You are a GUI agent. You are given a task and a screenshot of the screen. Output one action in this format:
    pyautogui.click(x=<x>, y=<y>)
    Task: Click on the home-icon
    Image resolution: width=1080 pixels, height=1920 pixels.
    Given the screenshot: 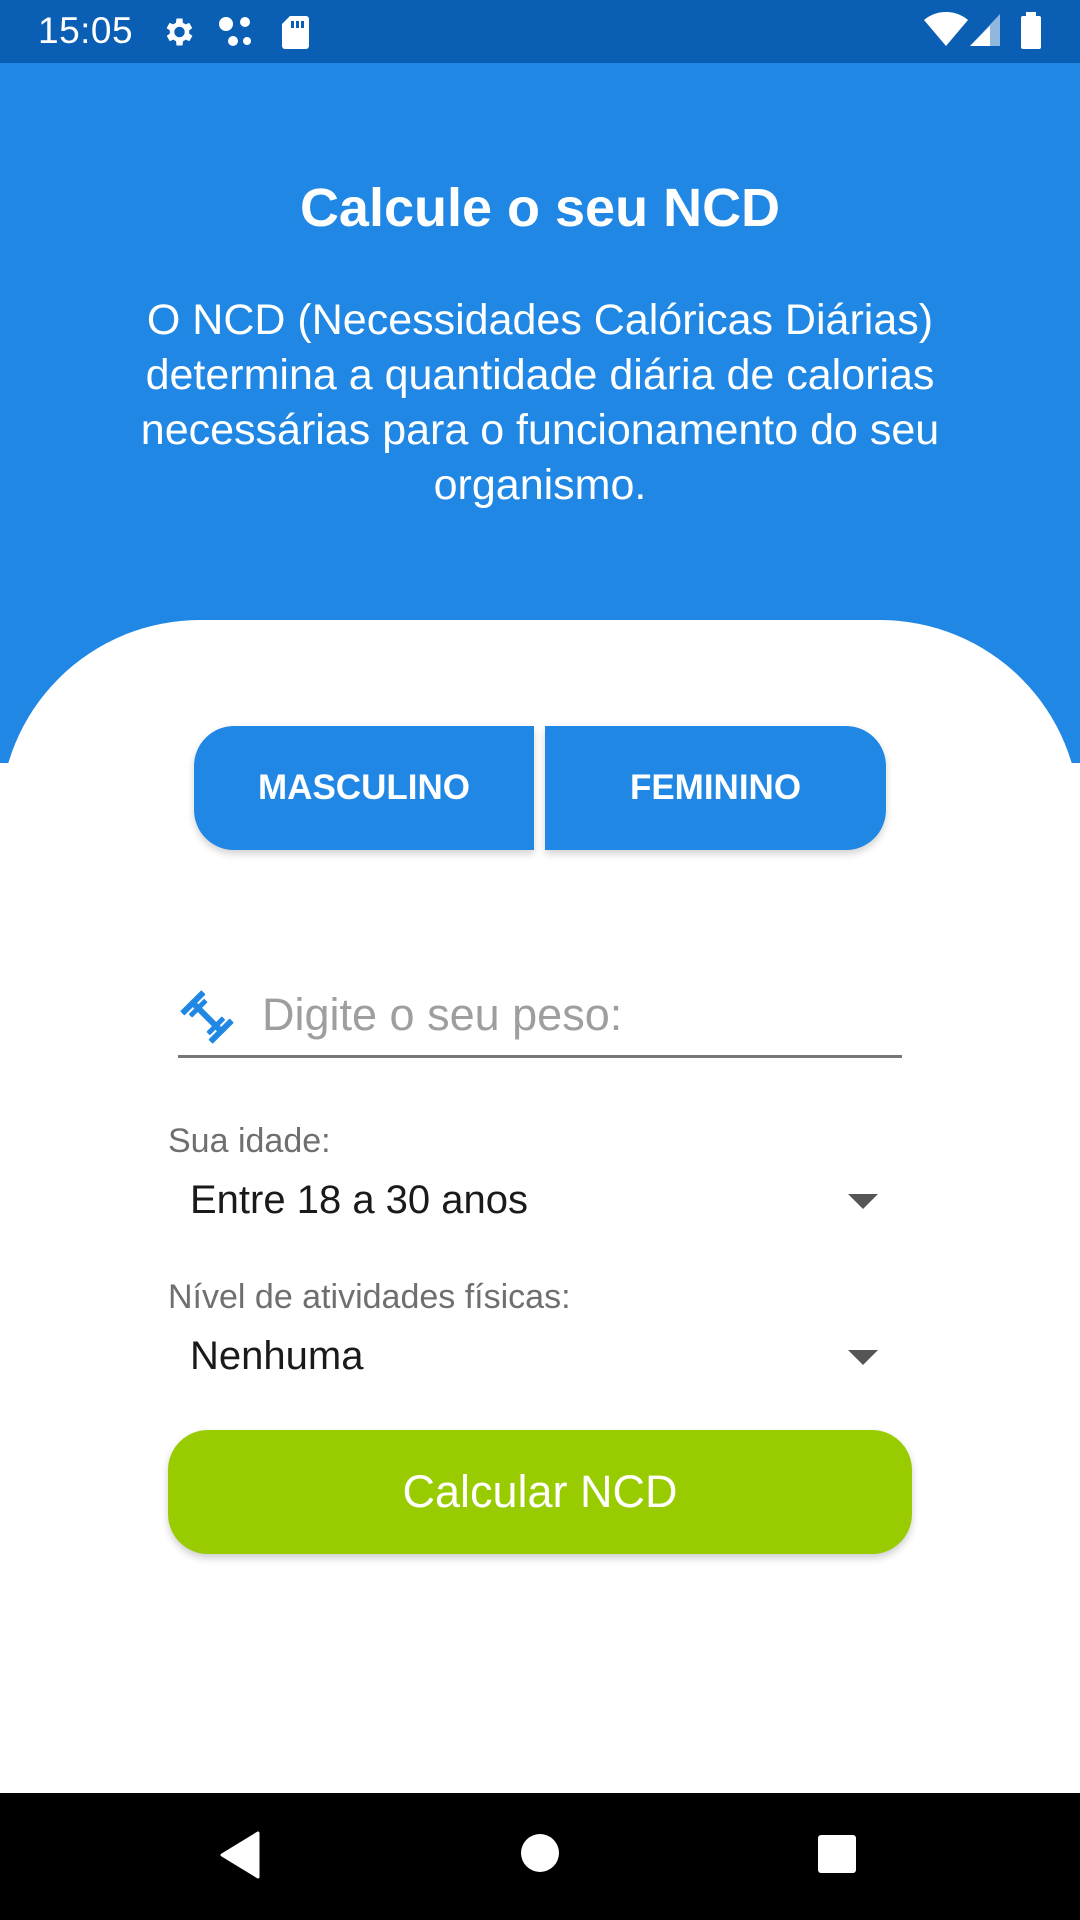 What is the action you would take?
    pyautogui.click(x=540, y=1855)
    